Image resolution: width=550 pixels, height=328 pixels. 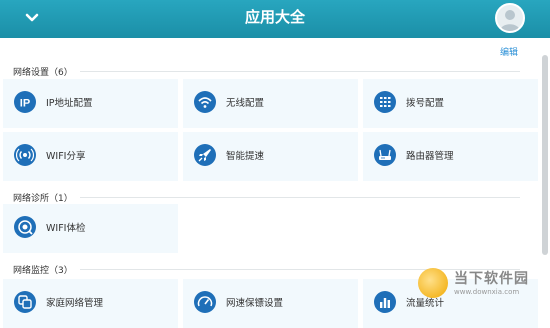 I want to click on tile-wifi-share: WIFI分享, so click(x=90, y=156).